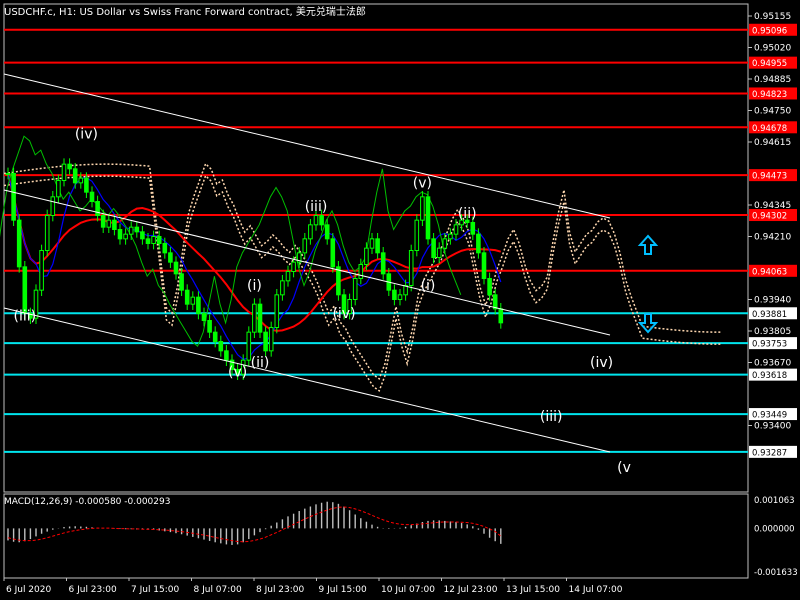 Image resolution: width=800 pixels, height=600 pixels. I want to click on price-level-label: 0.94063, so click(769, 272).